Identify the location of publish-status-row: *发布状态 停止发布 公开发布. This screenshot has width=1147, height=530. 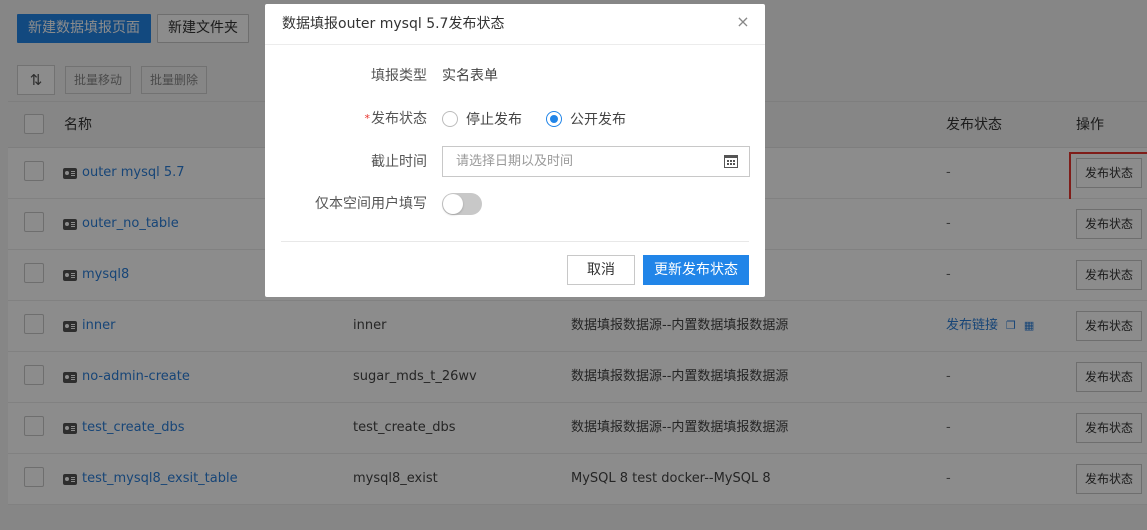
(515, 119).